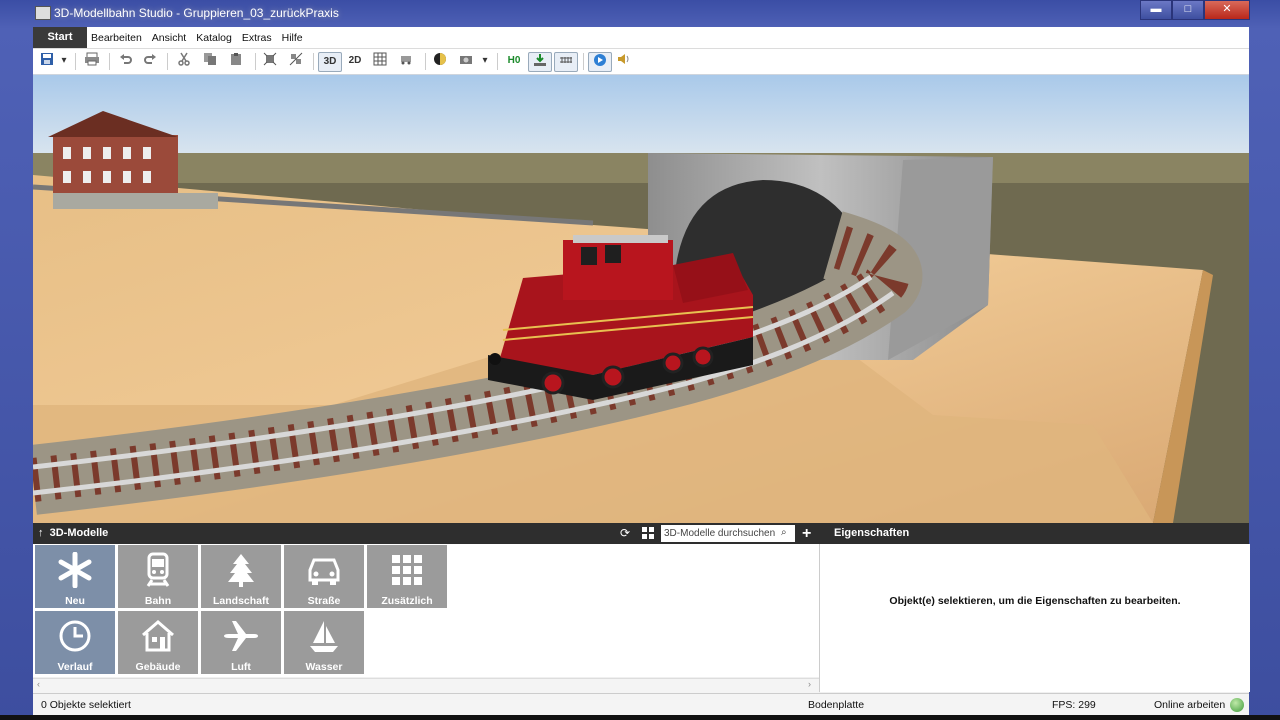 The image size is (1280, 720). I want to click on play-icon, so click(600, 62).